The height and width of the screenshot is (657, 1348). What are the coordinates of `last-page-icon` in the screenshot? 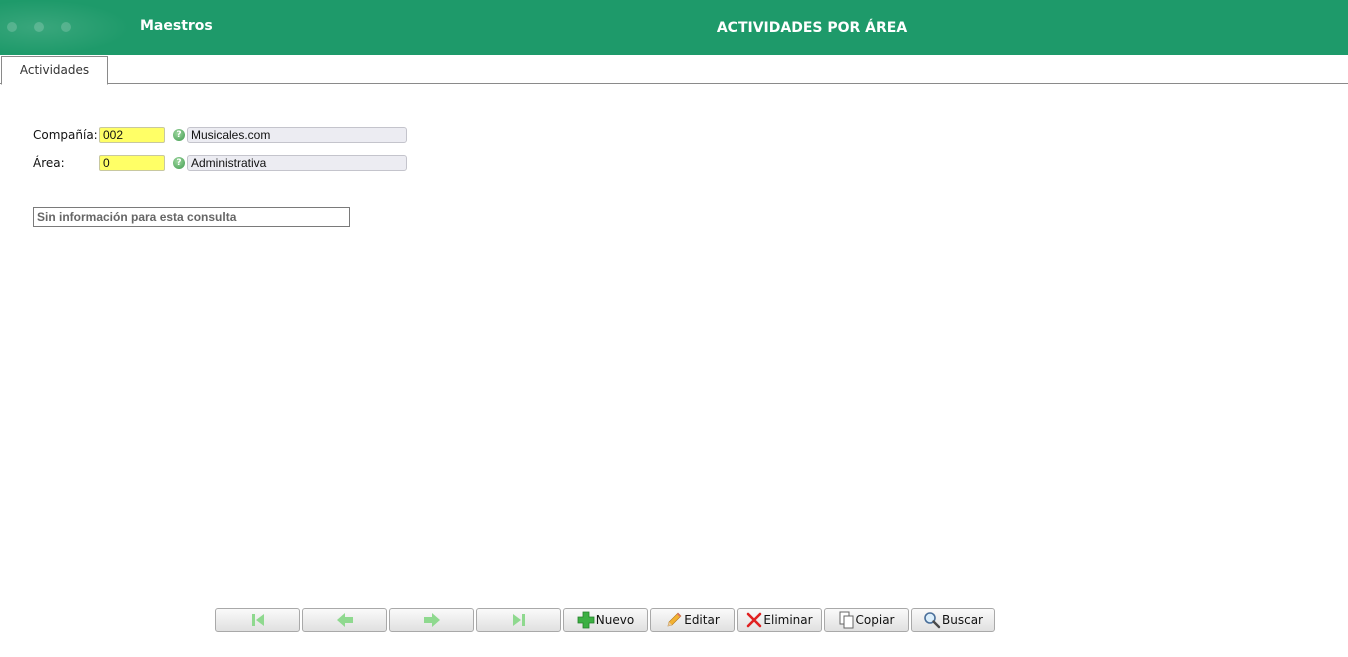 It's located at (519, 620).